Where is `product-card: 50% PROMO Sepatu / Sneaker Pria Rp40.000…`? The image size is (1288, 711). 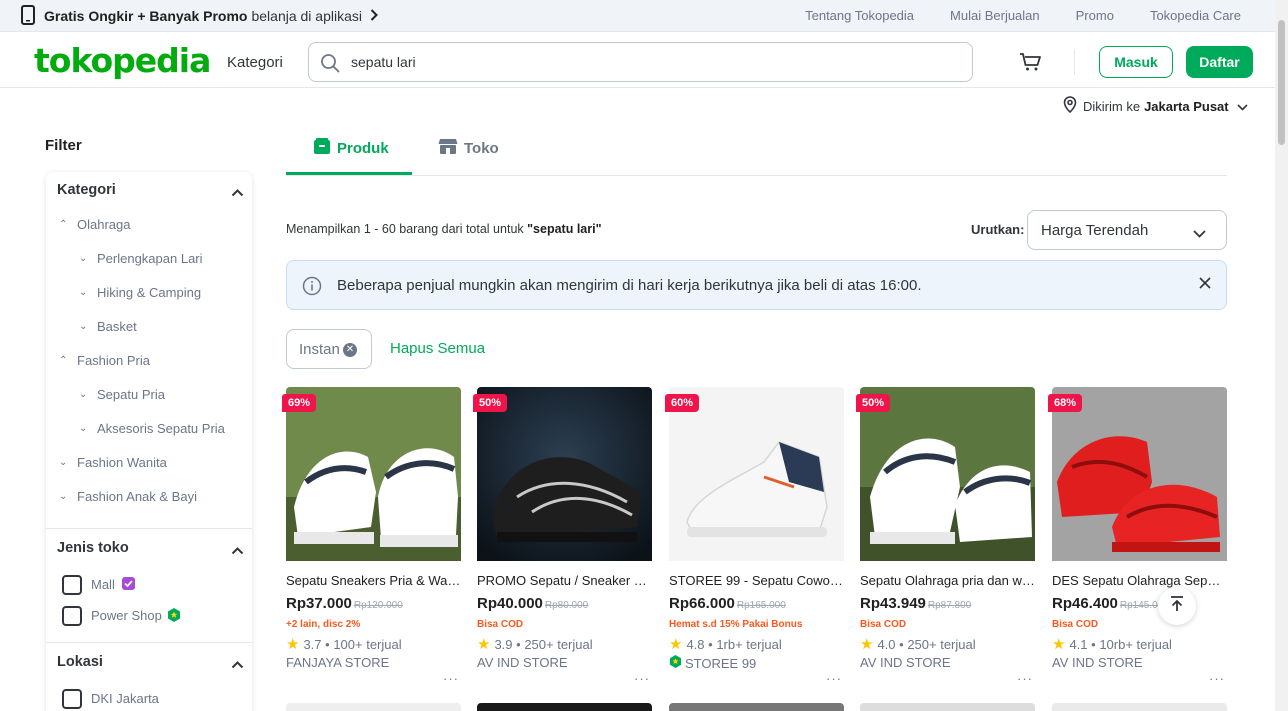 product-card: 50% PROMO Sepatu / Sneaker Pria Rp40.000… is located at coordinates (562, 549).